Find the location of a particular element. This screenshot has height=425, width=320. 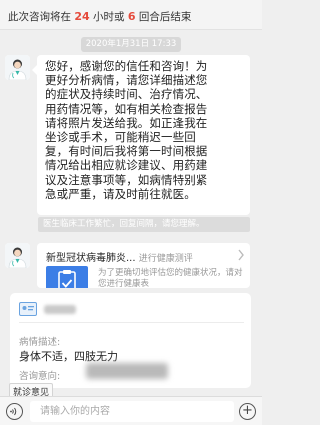

chevron-right-icon is located at coordinates (241, 255).